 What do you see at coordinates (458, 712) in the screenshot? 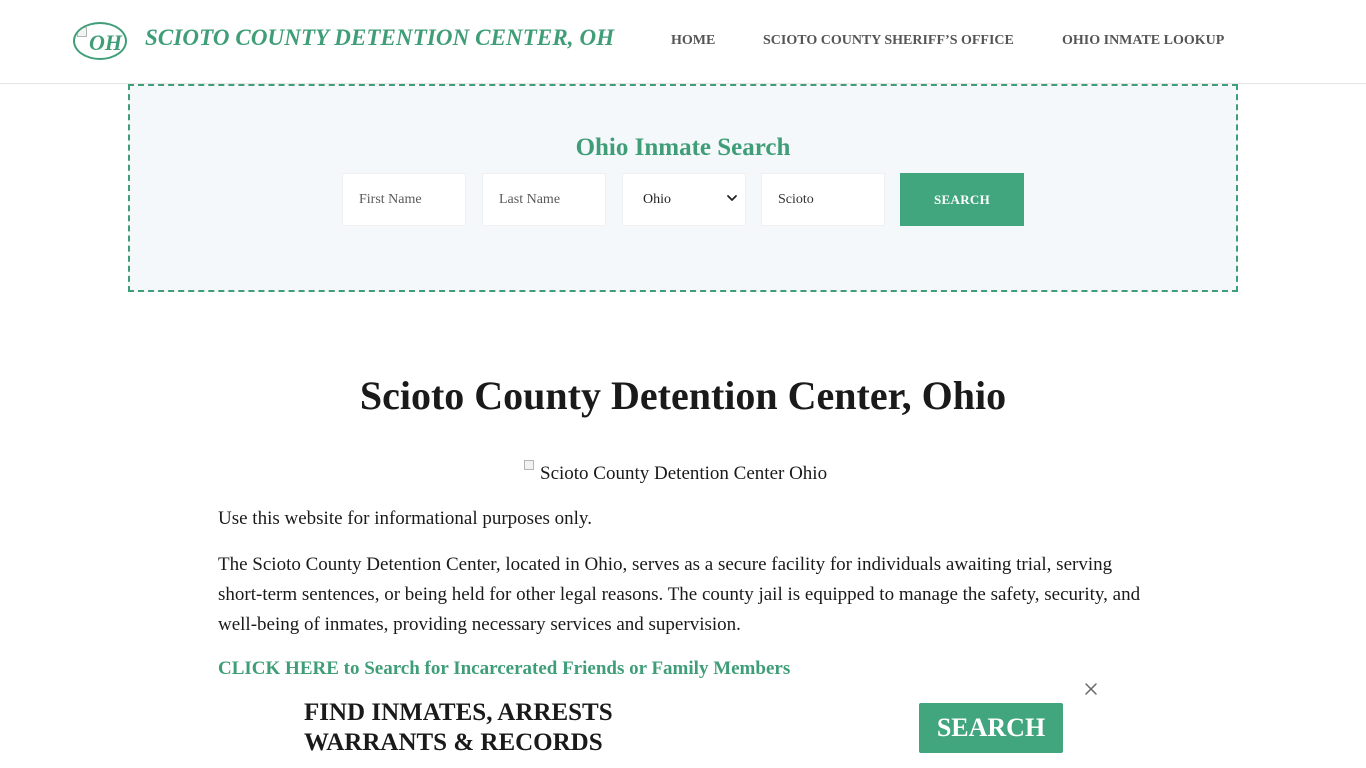
I see `ad-headline-line-1: FIND INMATES, ARRESTS` at bounding box center [458, 712].